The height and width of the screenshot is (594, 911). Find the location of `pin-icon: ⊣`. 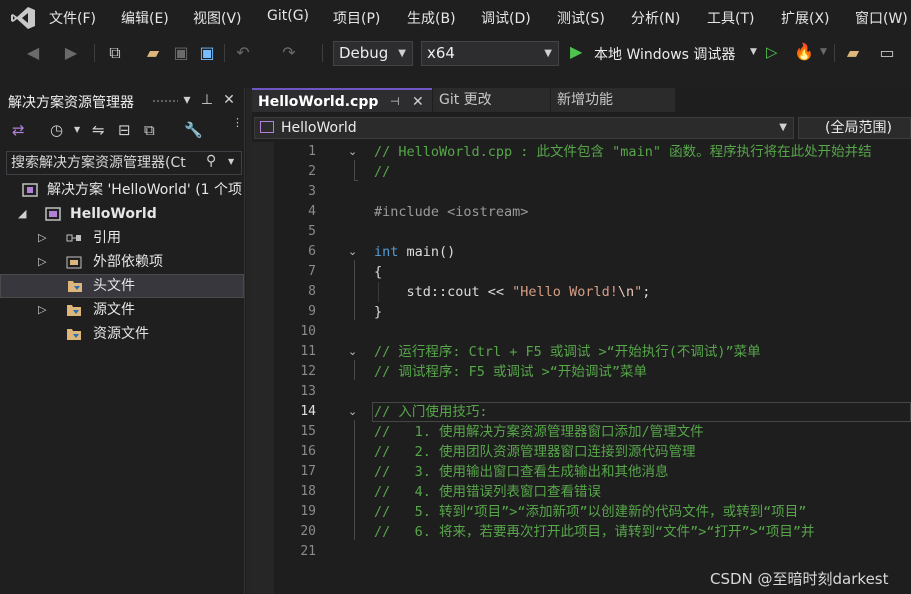

pin-icon: ⊣ is located at coordinates (395, 102).